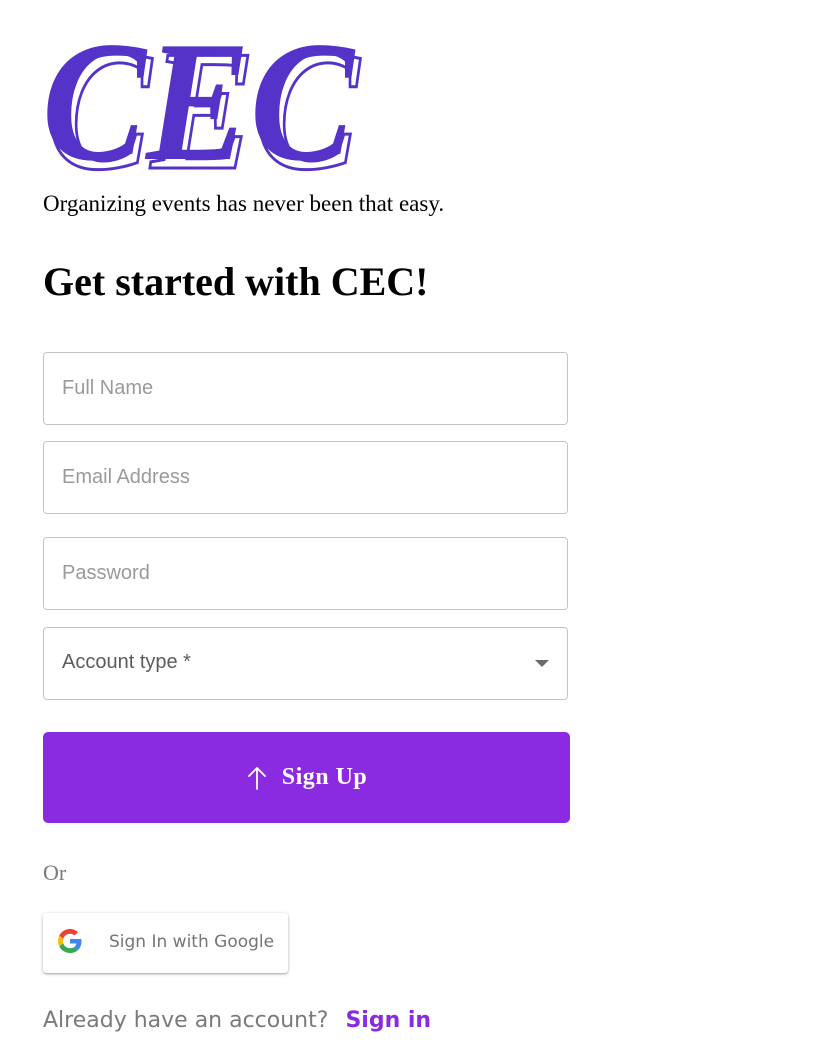 This screenshot has height=1058, width=828. I want to click on google-g-icon, so click(70, 941).